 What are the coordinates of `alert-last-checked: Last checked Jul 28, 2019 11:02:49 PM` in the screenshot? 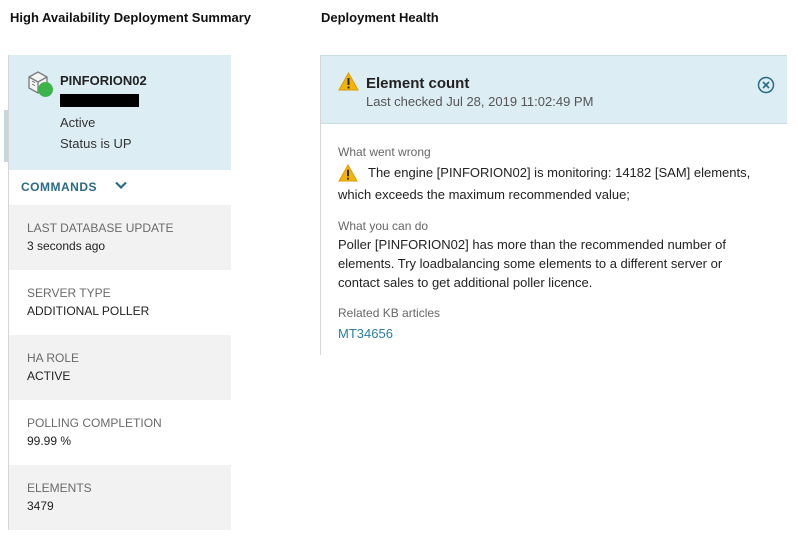 It's located at (480, 101).